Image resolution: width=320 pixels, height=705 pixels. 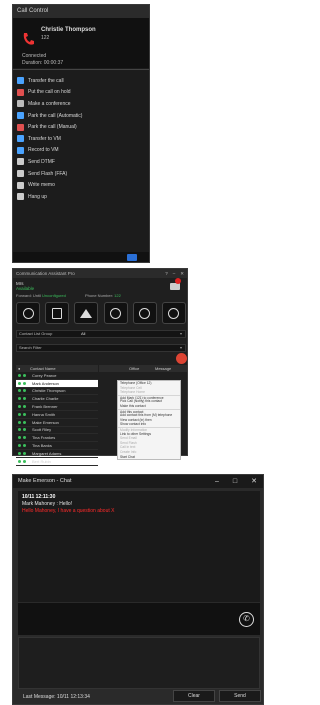 What do you see at coordinates (57, 415) in the screenshot?
I see `table-row: Hanna Smith` at bounding box center [57, 415].